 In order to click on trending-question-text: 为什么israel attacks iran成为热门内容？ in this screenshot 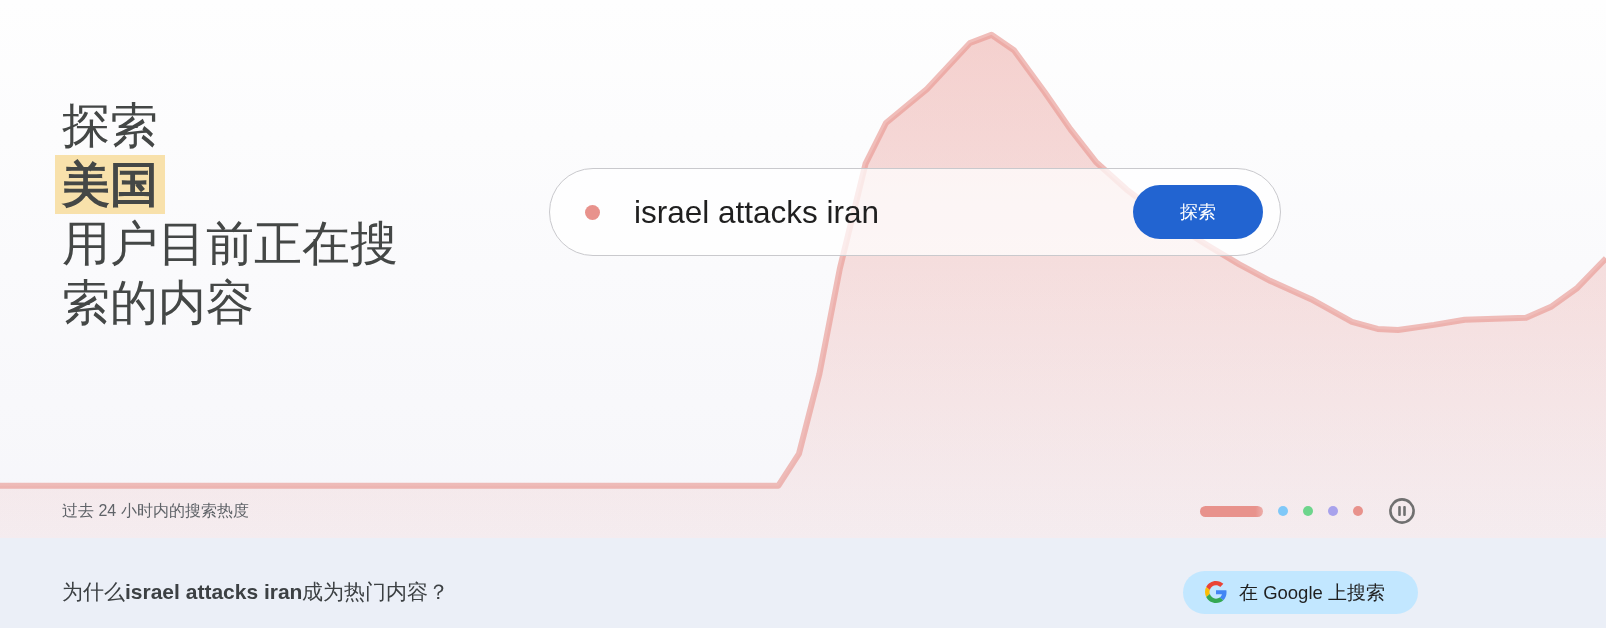, I will do `click(256, 592)`.